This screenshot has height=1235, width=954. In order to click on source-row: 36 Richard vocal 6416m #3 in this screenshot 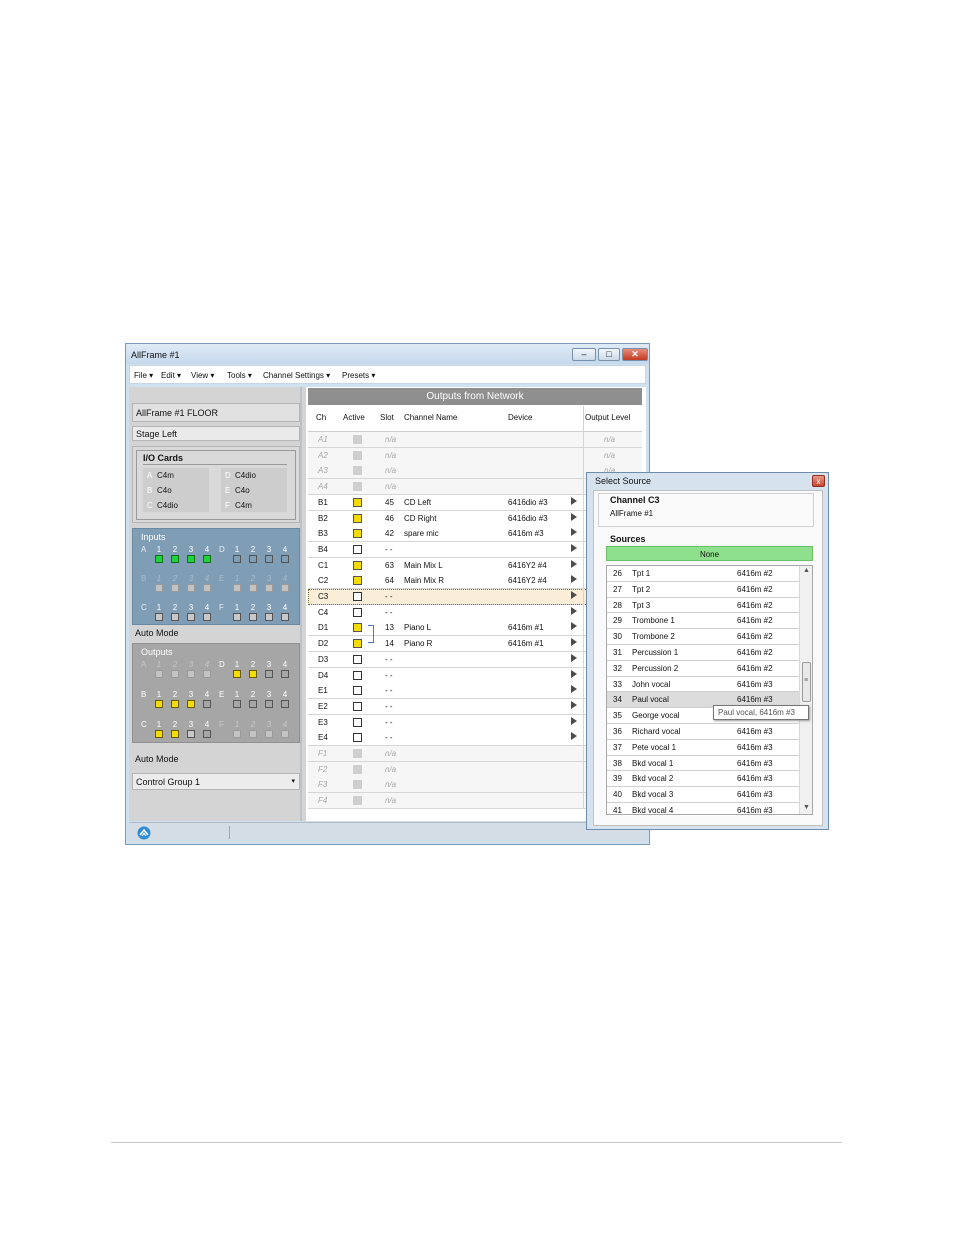, I will do `click(703, 732)`.